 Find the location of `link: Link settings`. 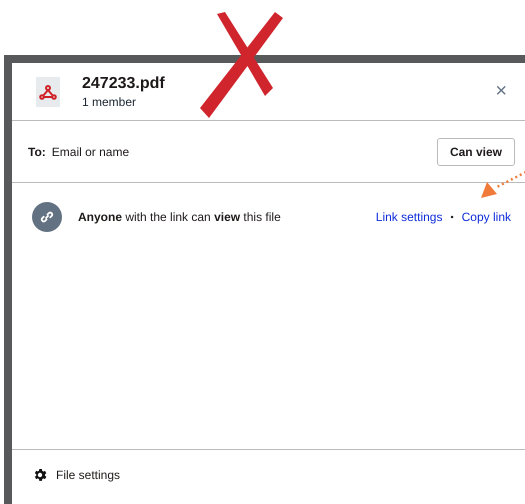

link: Link settings is located at coordinates (409, 217).